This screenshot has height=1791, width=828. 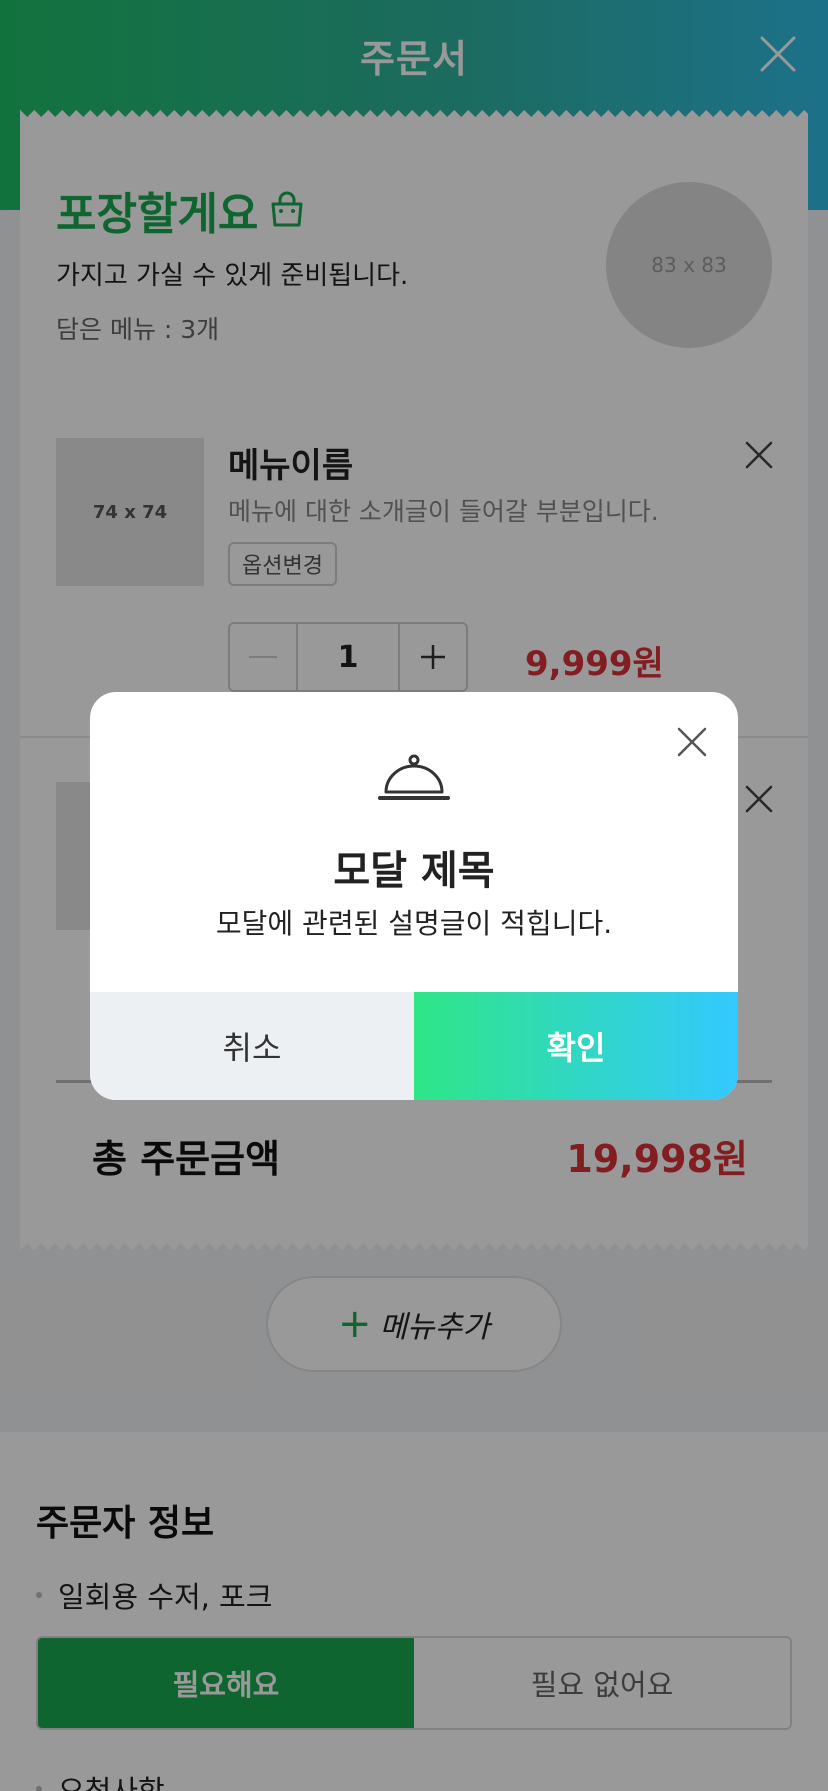 I want to click on food-cloche-icon, so click(x=414, y=777).